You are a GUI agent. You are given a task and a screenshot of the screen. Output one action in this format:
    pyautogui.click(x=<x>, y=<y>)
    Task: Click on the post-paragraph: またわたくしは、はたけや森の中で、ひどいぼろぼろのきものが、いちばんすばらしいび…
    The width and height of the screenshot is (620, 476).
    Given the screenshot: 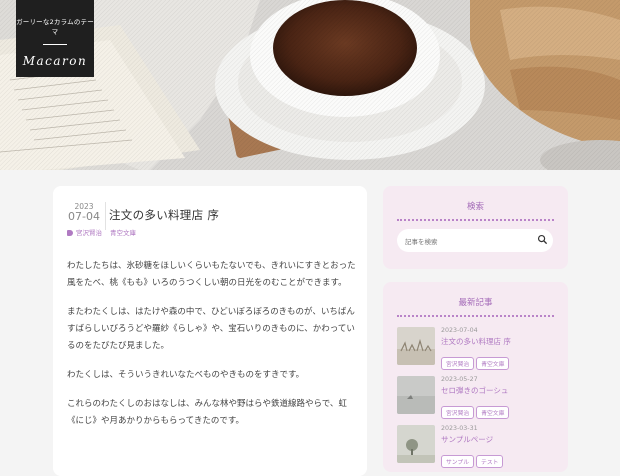 What is the action you would take?
    pyautogui.click(x=211, y=329)
    